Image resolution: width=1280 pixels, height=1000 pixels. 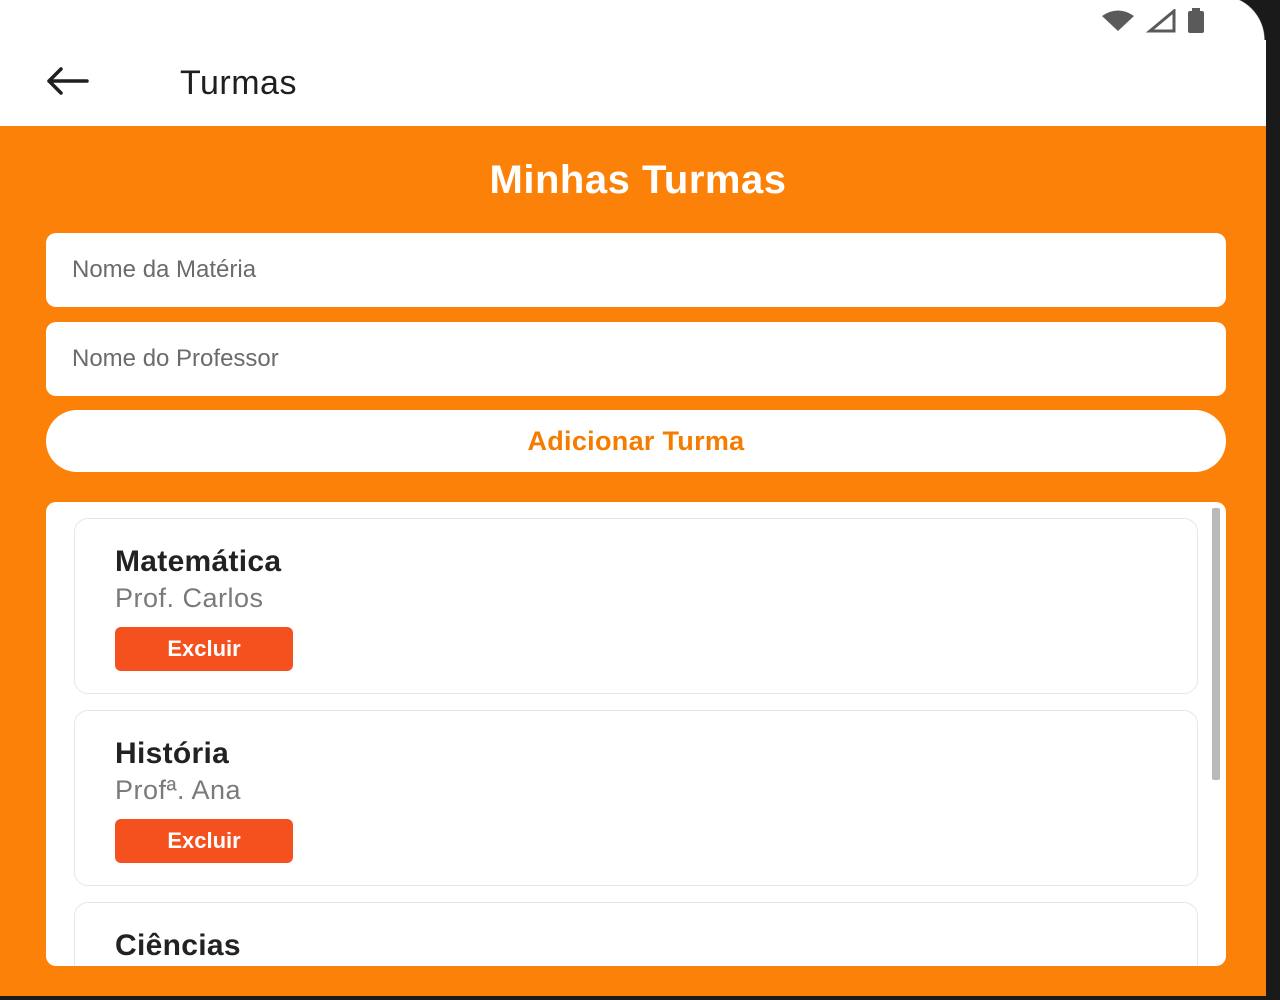 I want to click on signal-icon, so click(x=1161, y=21).